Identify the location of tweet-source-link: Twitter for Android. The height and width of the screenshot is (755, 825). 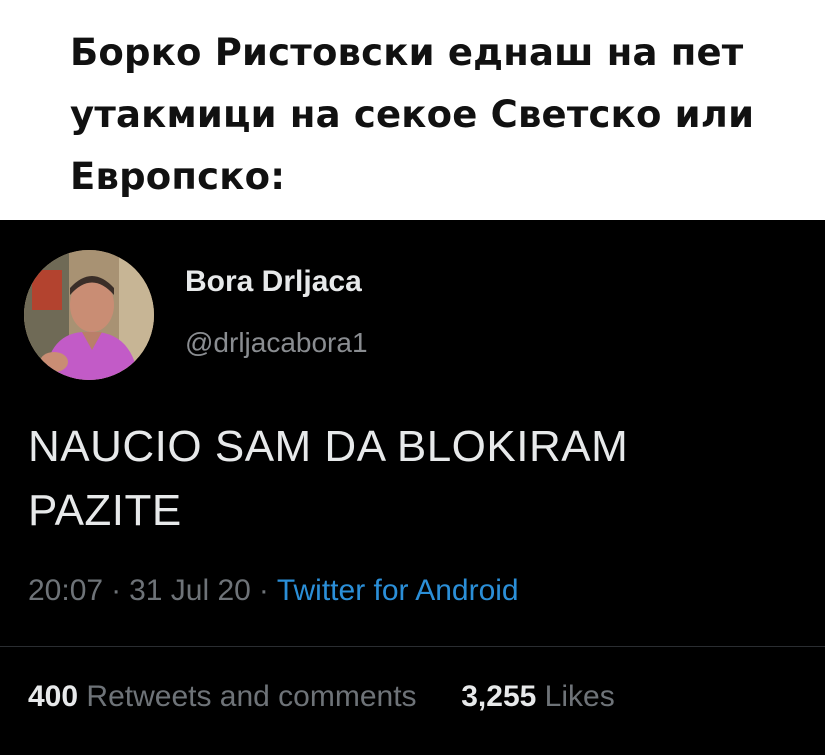
(398, 590).